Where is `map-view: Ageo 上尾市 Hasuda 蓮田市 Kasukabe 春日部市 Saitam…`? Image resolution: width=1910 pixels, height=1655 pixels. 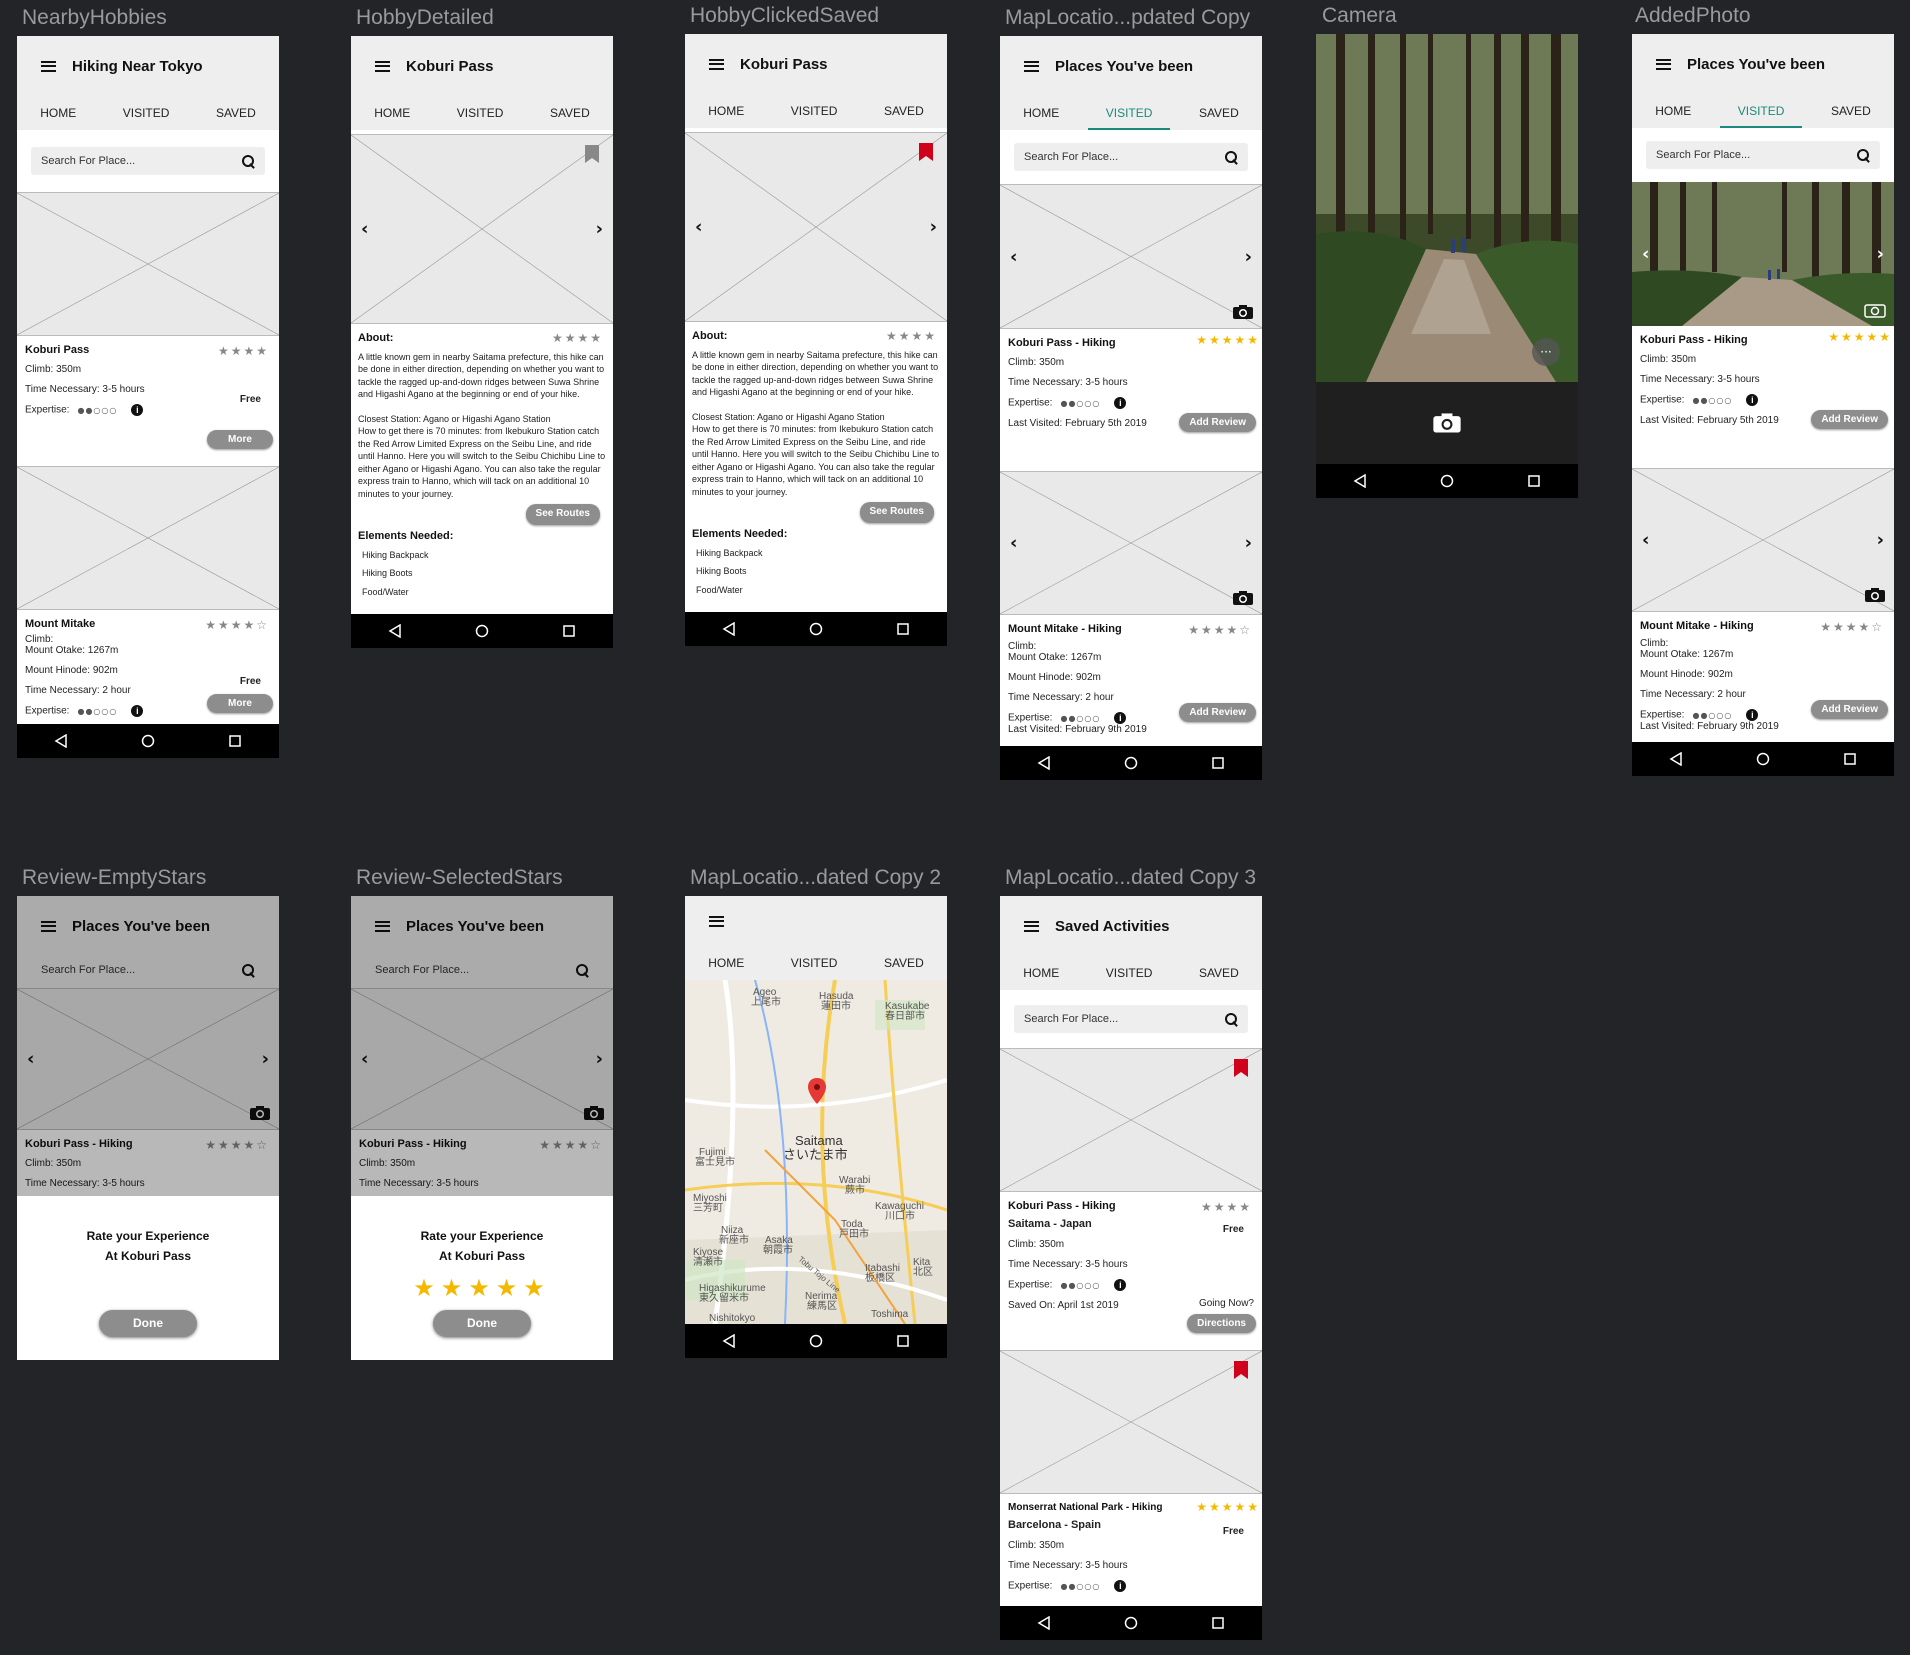
map-view: Ageo 上尾市 Hasuda 蓮田市 Kasukabe 春日部市 Saitam… is located at coordinates (816, 1152).